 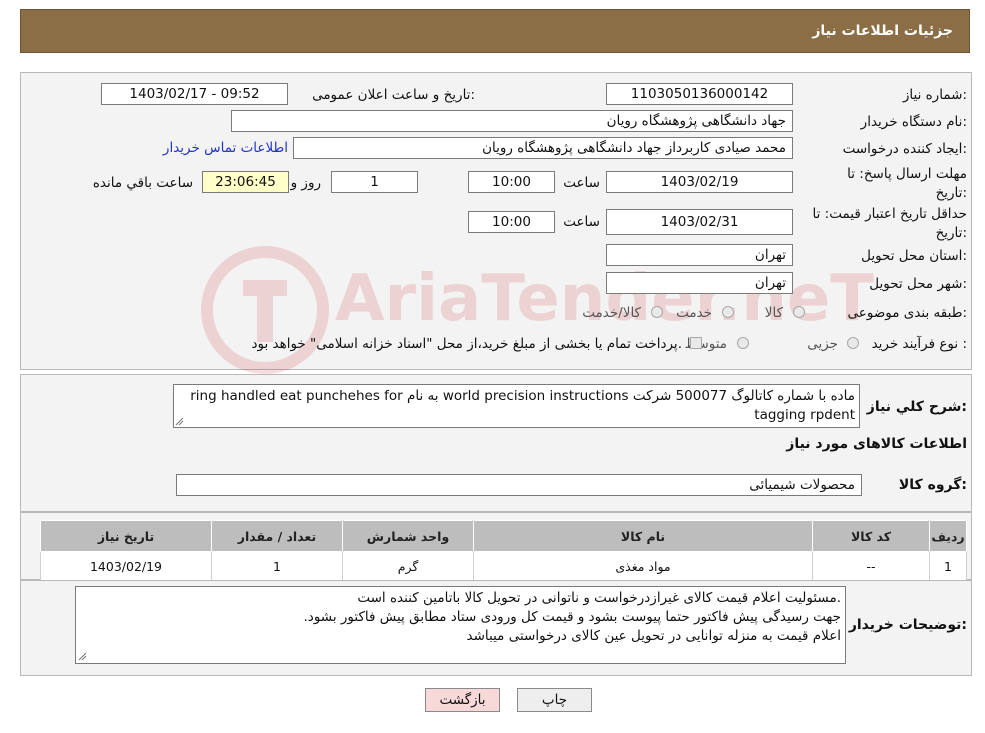 What do you see at coordinates (265, 310) in the screenshot?
I see `watermark-logo` at bounding box center [265, 310].